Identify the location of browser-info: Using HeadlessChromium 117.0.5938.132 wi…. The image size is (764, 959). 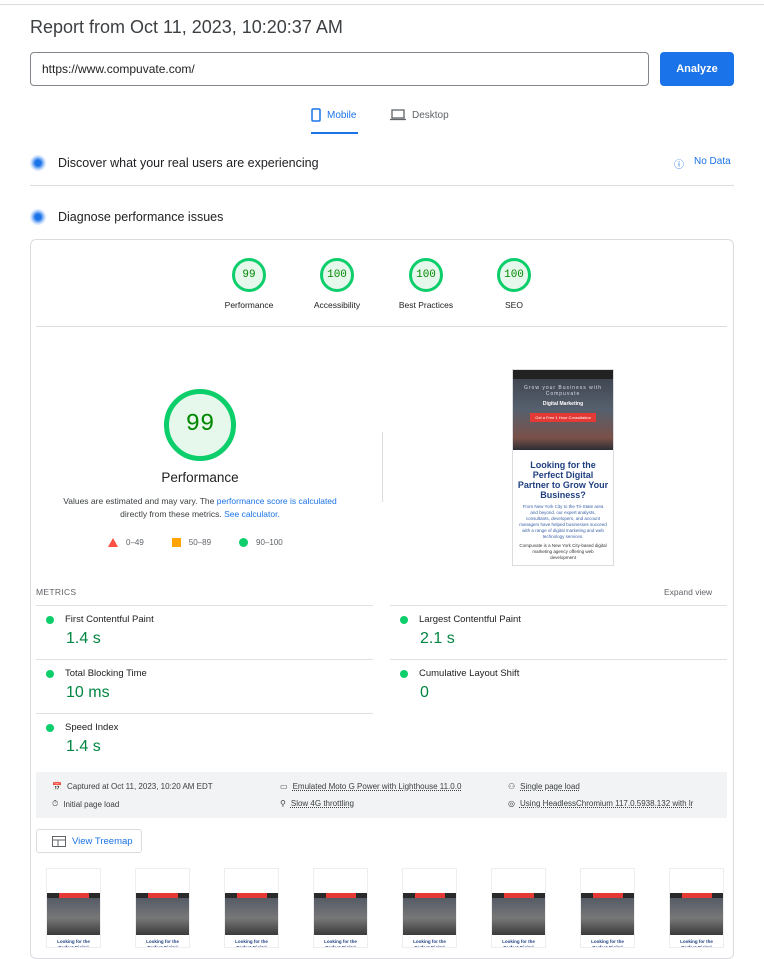
(606, 803).